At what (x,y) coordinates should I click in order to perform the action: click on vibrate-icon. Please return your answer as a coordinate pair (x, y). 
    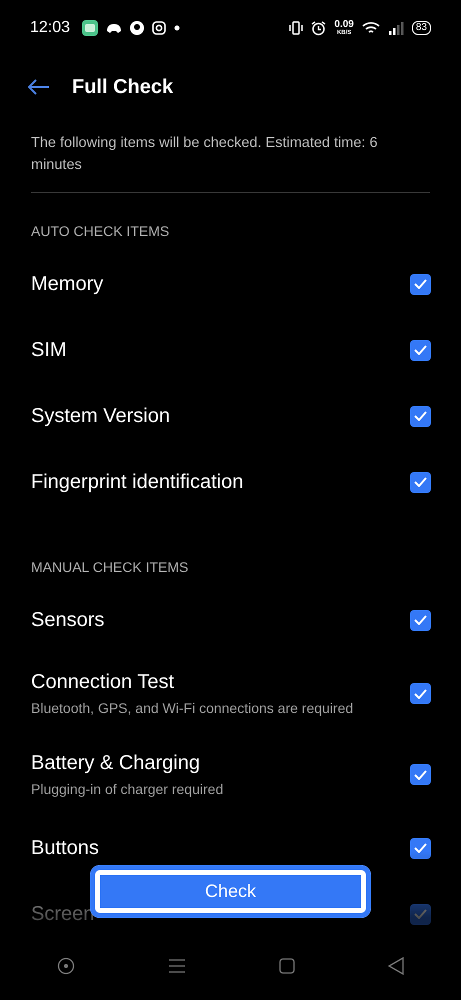
    Looking at the image, I should click on (296, 28).